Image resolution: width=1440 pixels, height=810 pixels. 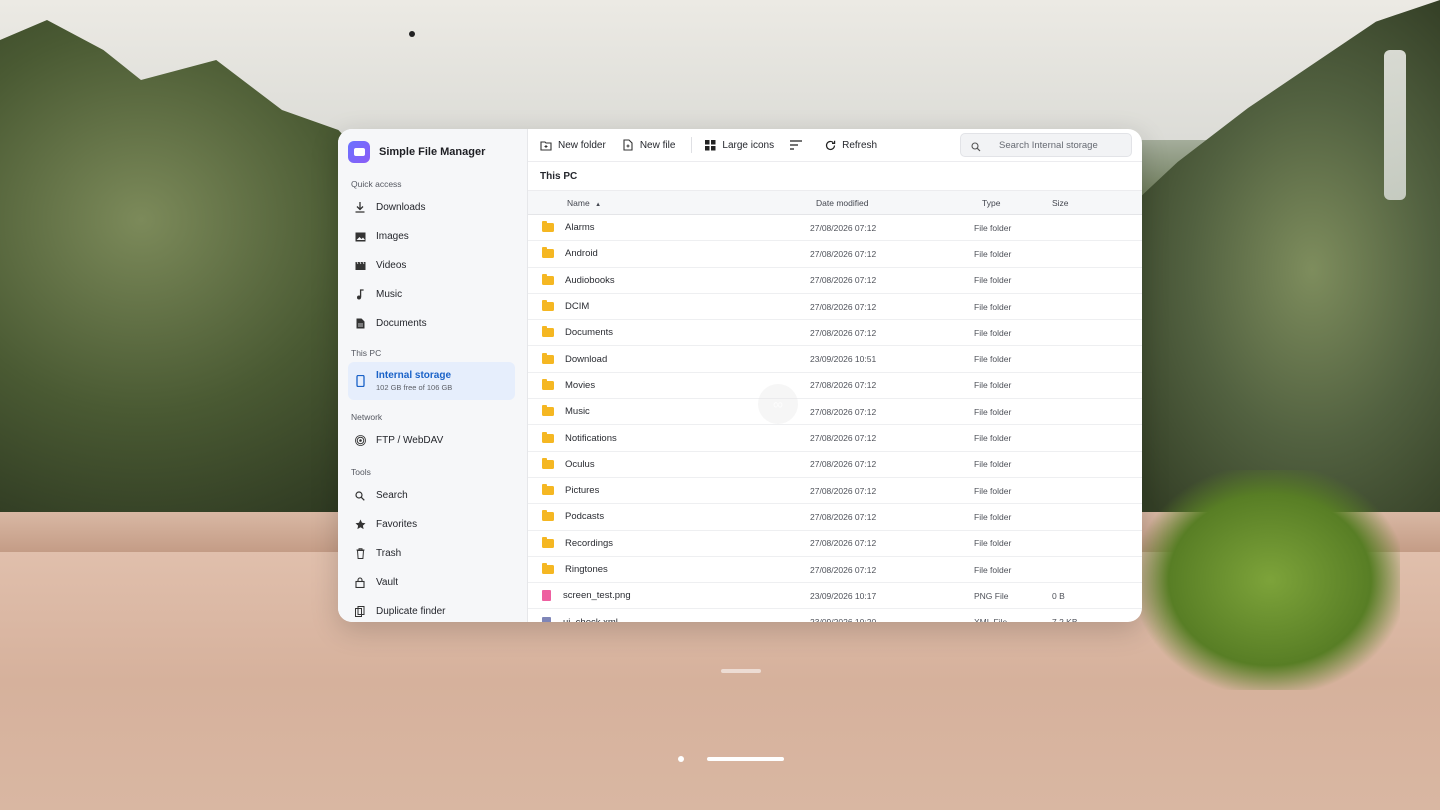 What do you see at coordinates (360, 237) in the screenshot?
I see `image-icon` at bounding box center [360, 237].